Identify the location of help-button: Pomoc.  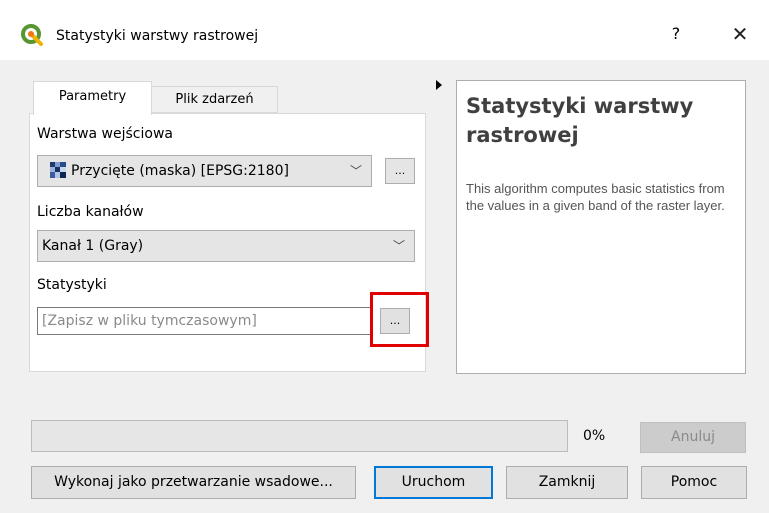
(694, 482).